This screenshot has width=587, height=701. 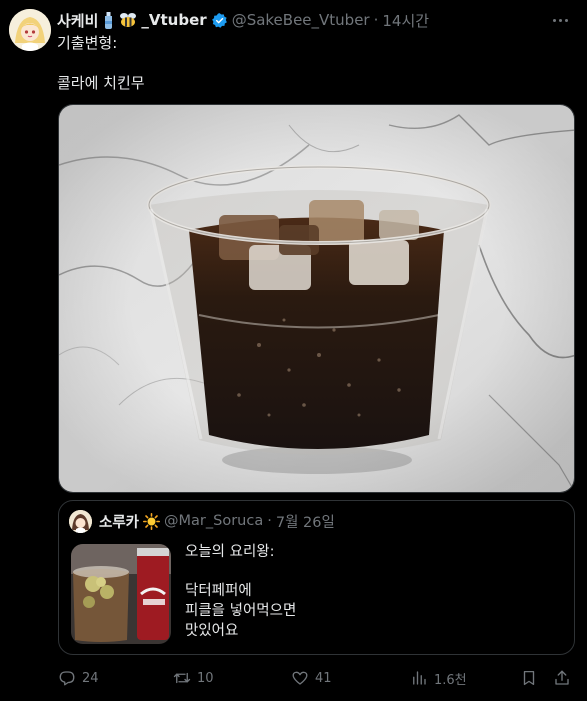 What do you see at coordinates (193, 678) in the screenshot?
I see `retweet-button: 10` at bounding box center [193, 678].